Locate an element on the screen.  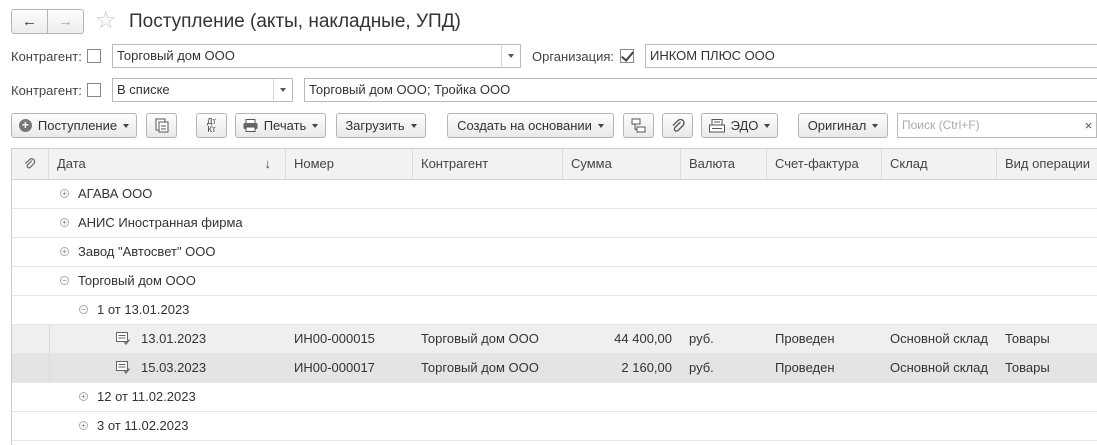
subgroup-label: 1 от 13.01.2023 is located at coordinates (143, 309).